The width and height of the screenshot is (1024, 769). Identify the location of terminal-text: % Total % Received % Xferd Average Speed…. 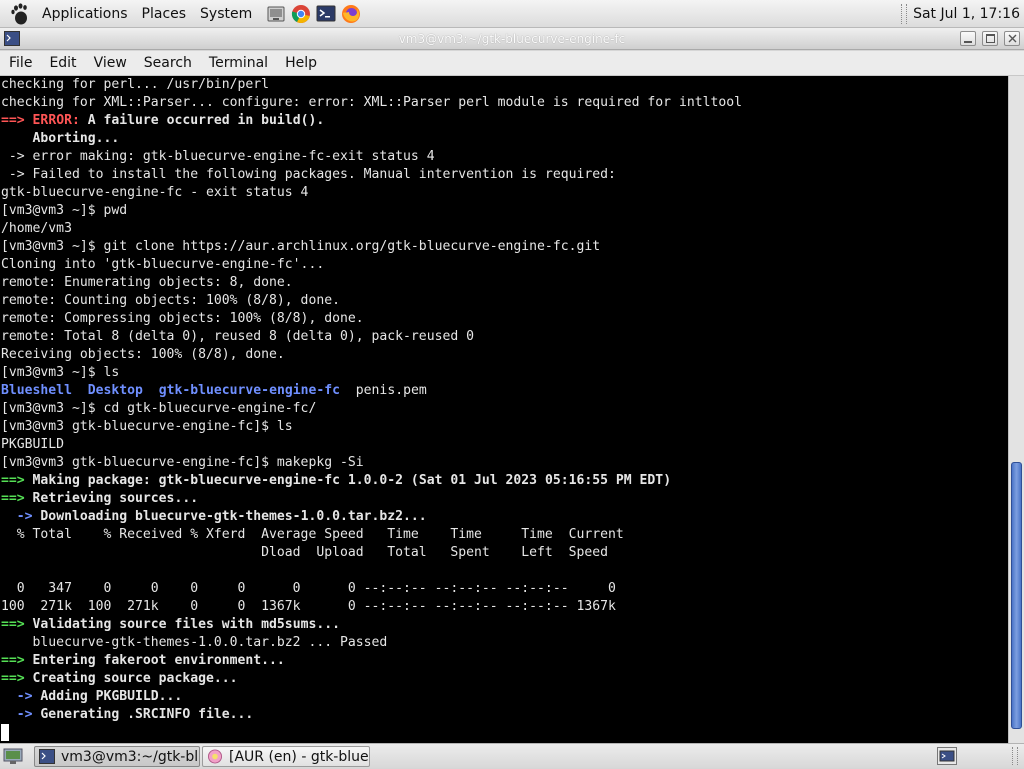
(312, 534).